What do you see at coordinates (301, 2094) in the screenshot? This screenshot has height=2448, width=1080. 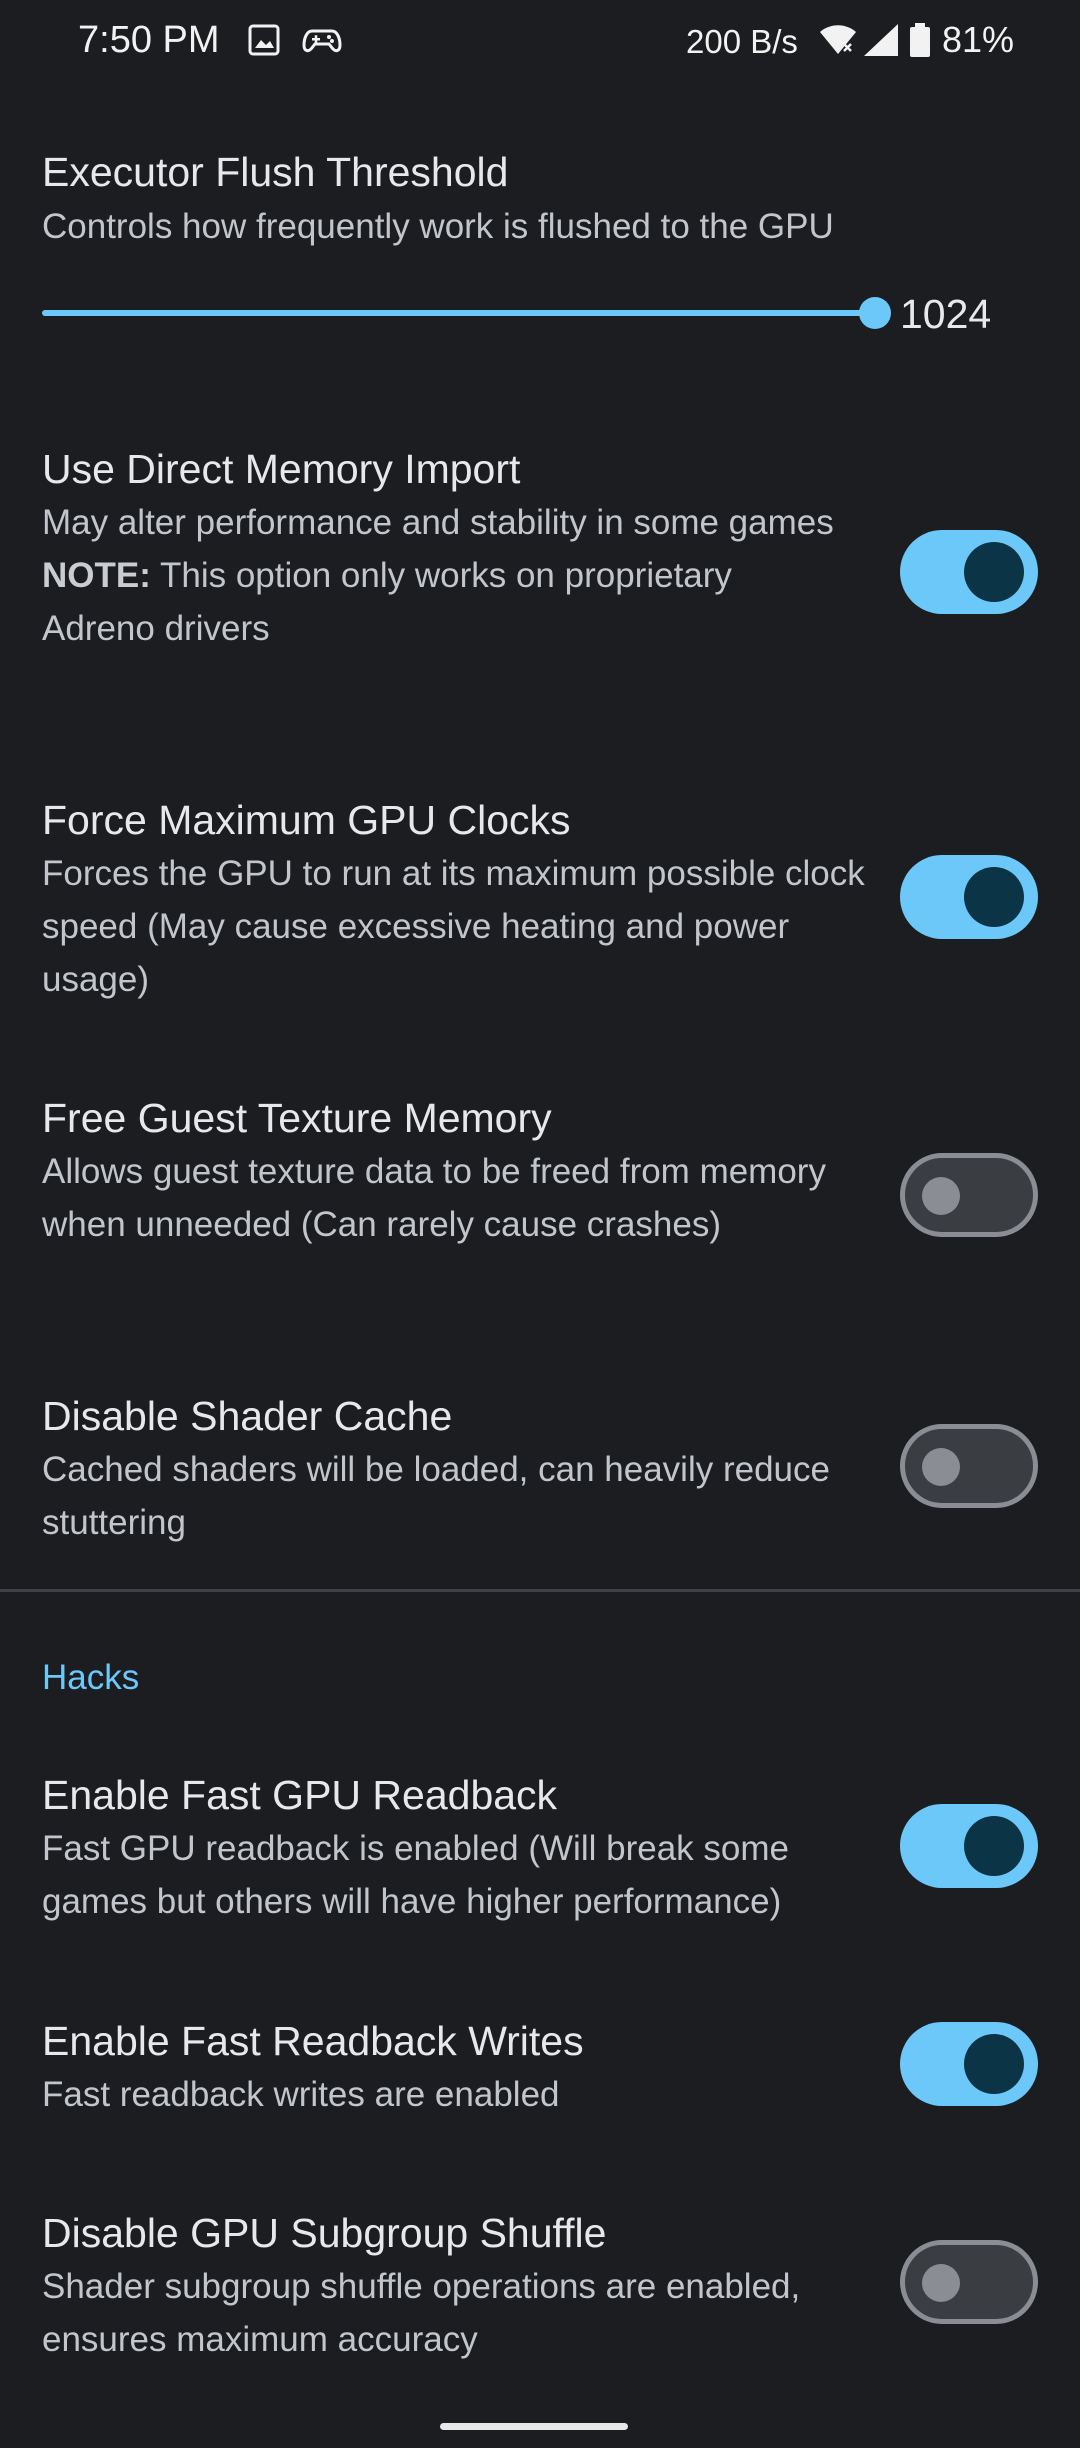 I see `setting-desc-fast-readback-writes: Fast readback writes are enabled` at bounding box center [301, 2094].